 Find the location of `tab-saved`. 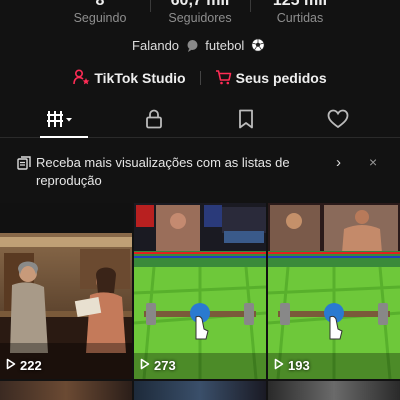

tab-saved is located at coordinates (246, 121).